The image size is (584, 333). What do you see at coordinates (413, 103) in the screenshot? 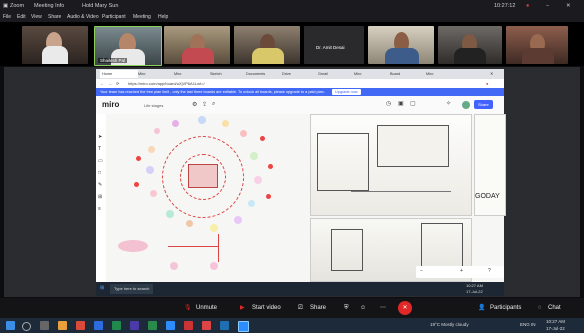
I see `comment-icon: ▢` at bounding box center [413, 103].